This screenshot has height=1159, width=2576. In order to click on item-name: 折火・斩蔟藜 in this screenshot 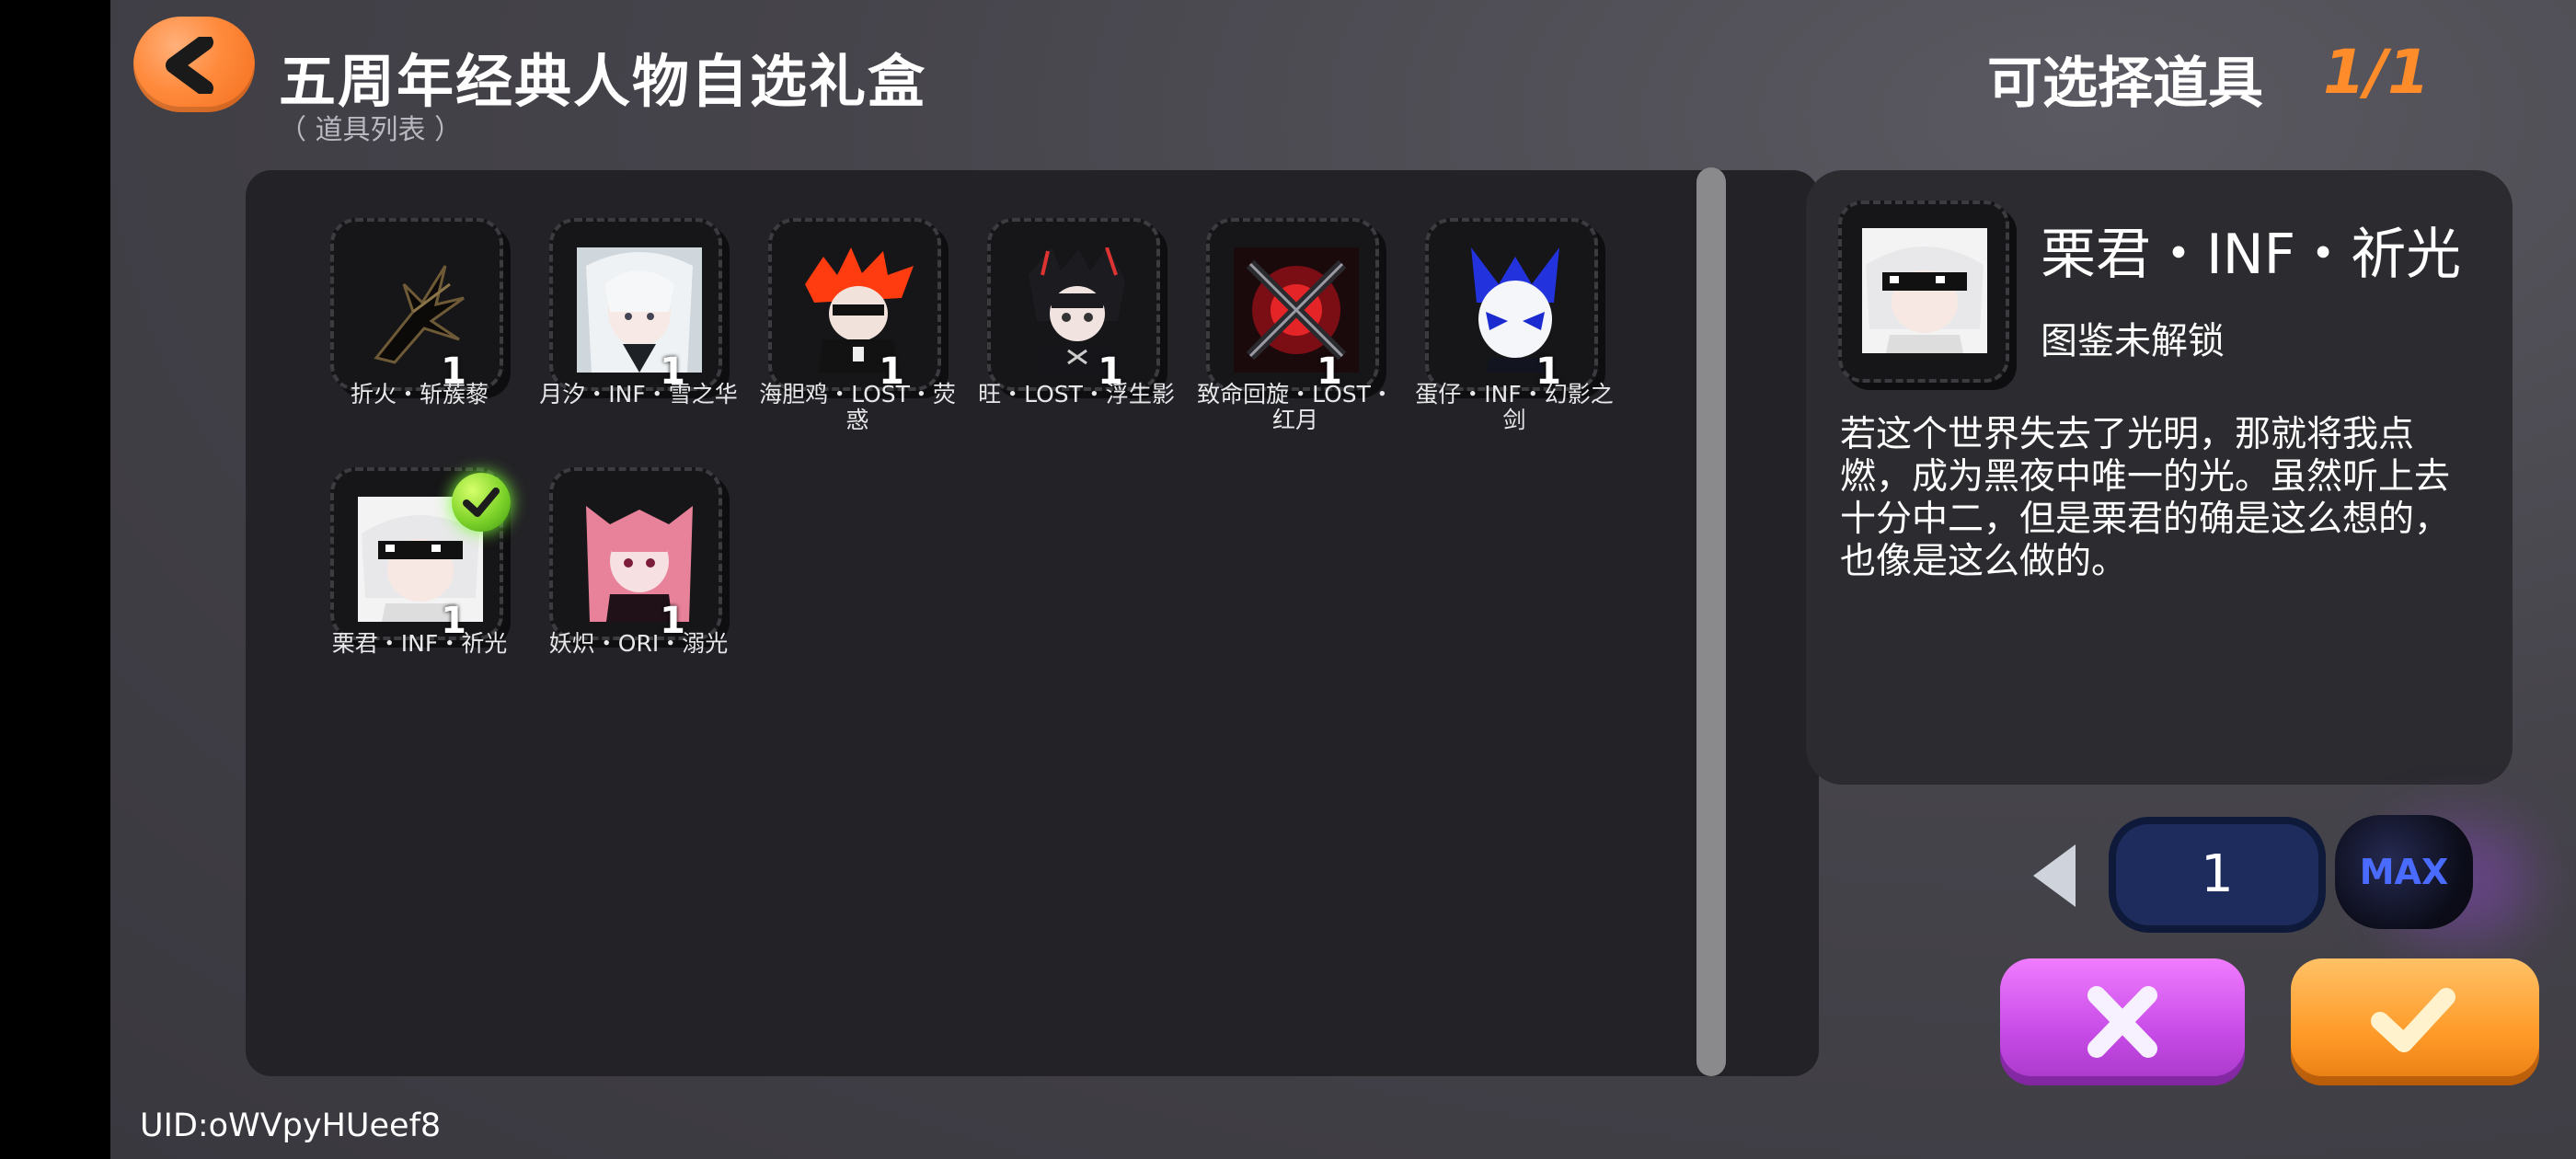, I will do `click(419, 394)`.